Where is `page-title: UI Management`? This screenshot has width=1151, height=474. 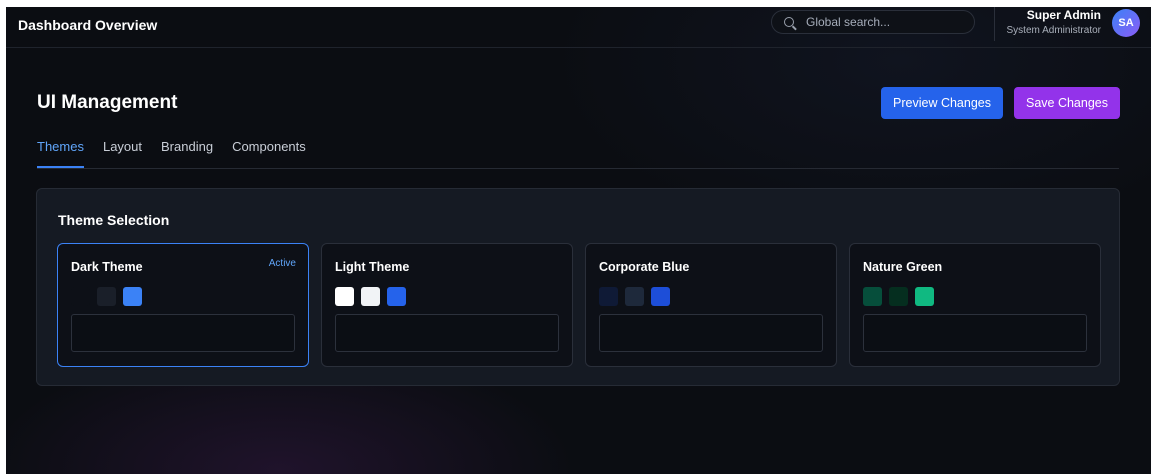 page-title: UI Management is located at coordinates (107, 102).